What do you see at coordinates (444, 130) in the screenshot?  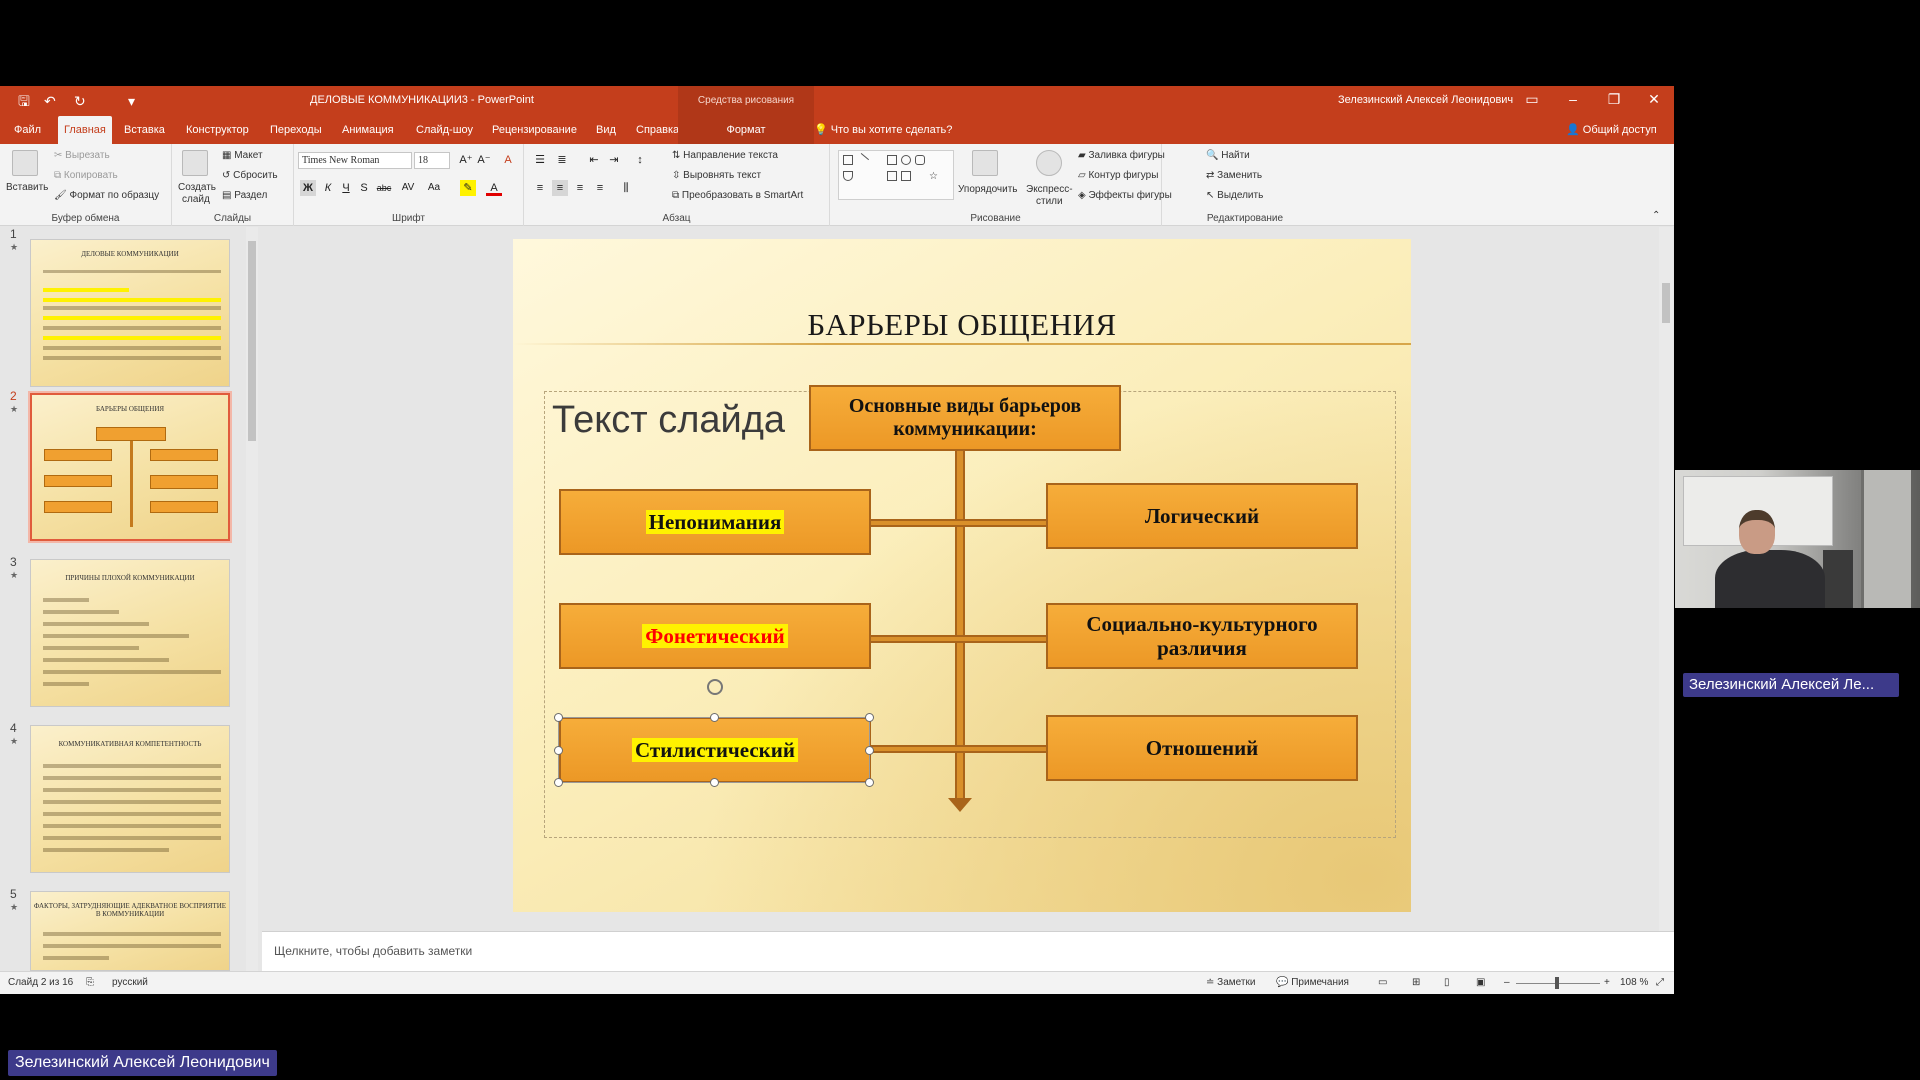 I see `tab-slideshow: Слайд-шоу` at bounding box center [444, 130].